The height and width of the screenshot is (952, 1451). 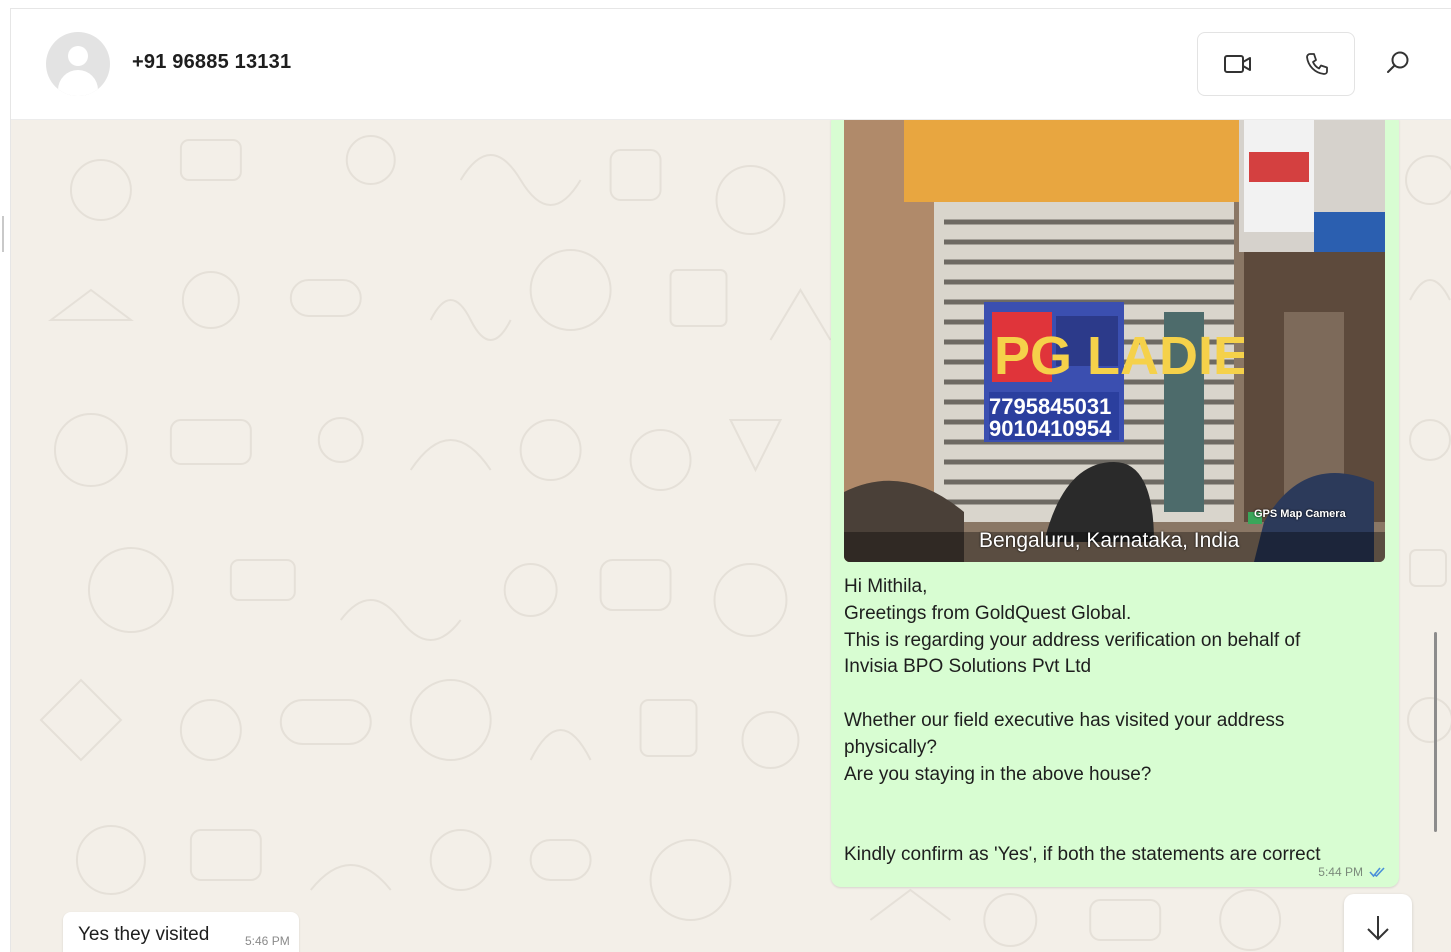 What do you see at coordinates (1340, 872) in the screenshot?
I see `message-time: 5:44 PM` at bounding box center [1340, 872].